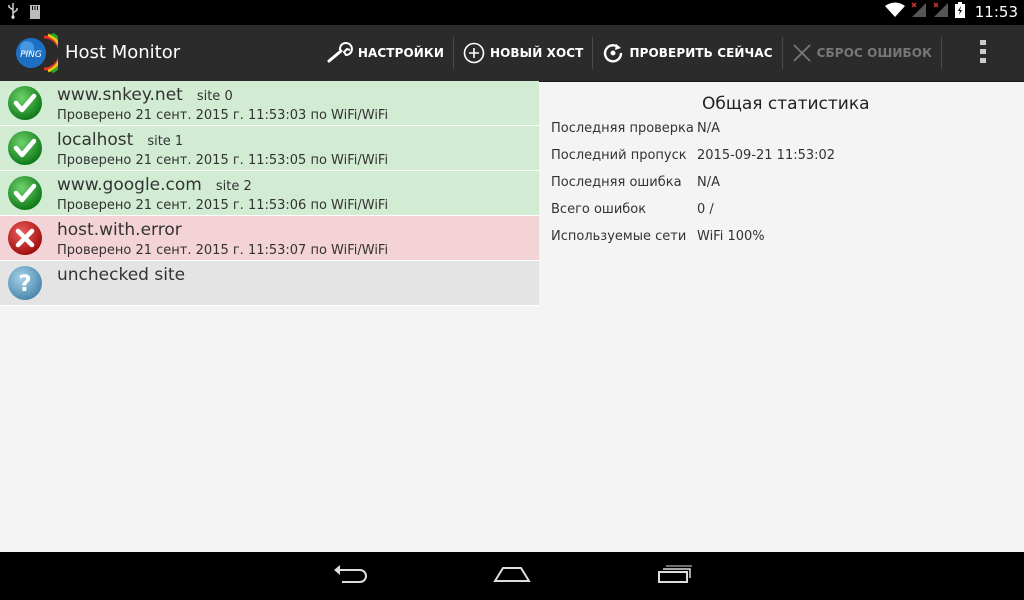 The image size is (1024, 600). Describe the element at coordinates (894, 12) in the screenshot. I see `wifi-icon` at that location.